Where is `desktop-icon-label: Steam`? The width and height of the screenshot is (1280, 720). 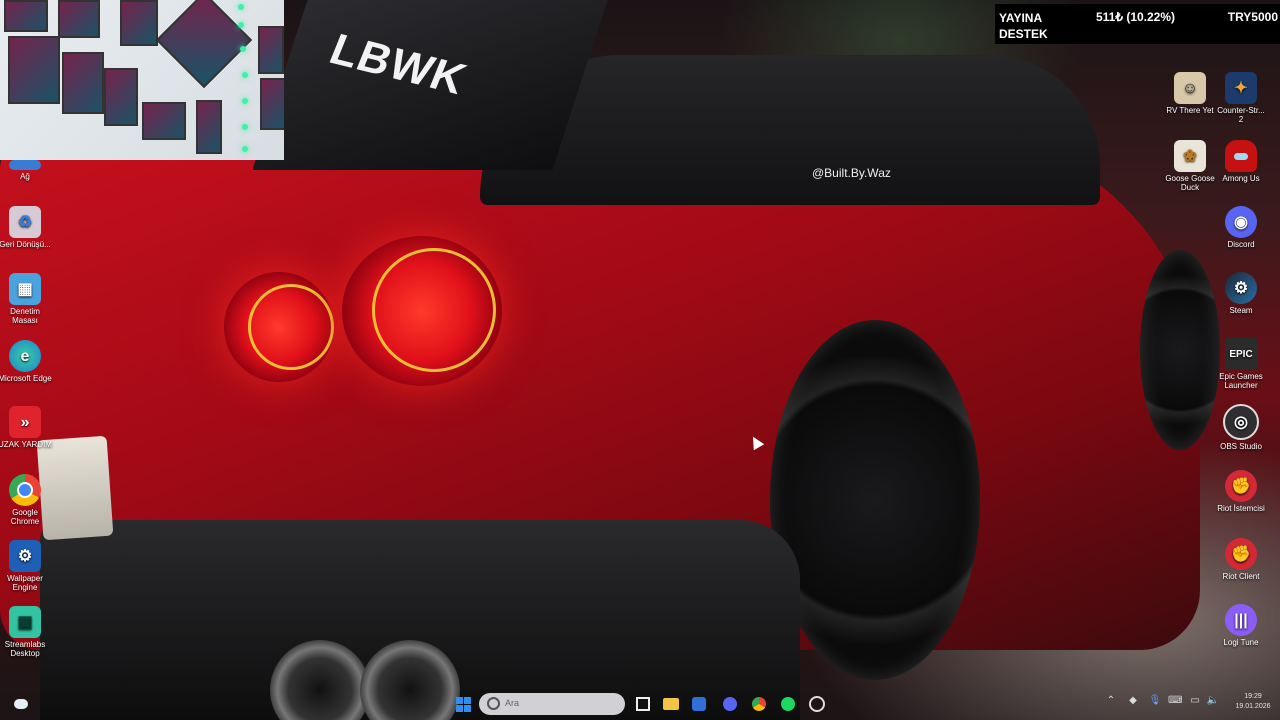 desktop-icon-label: Steam is located at coordinates (1241, 310).